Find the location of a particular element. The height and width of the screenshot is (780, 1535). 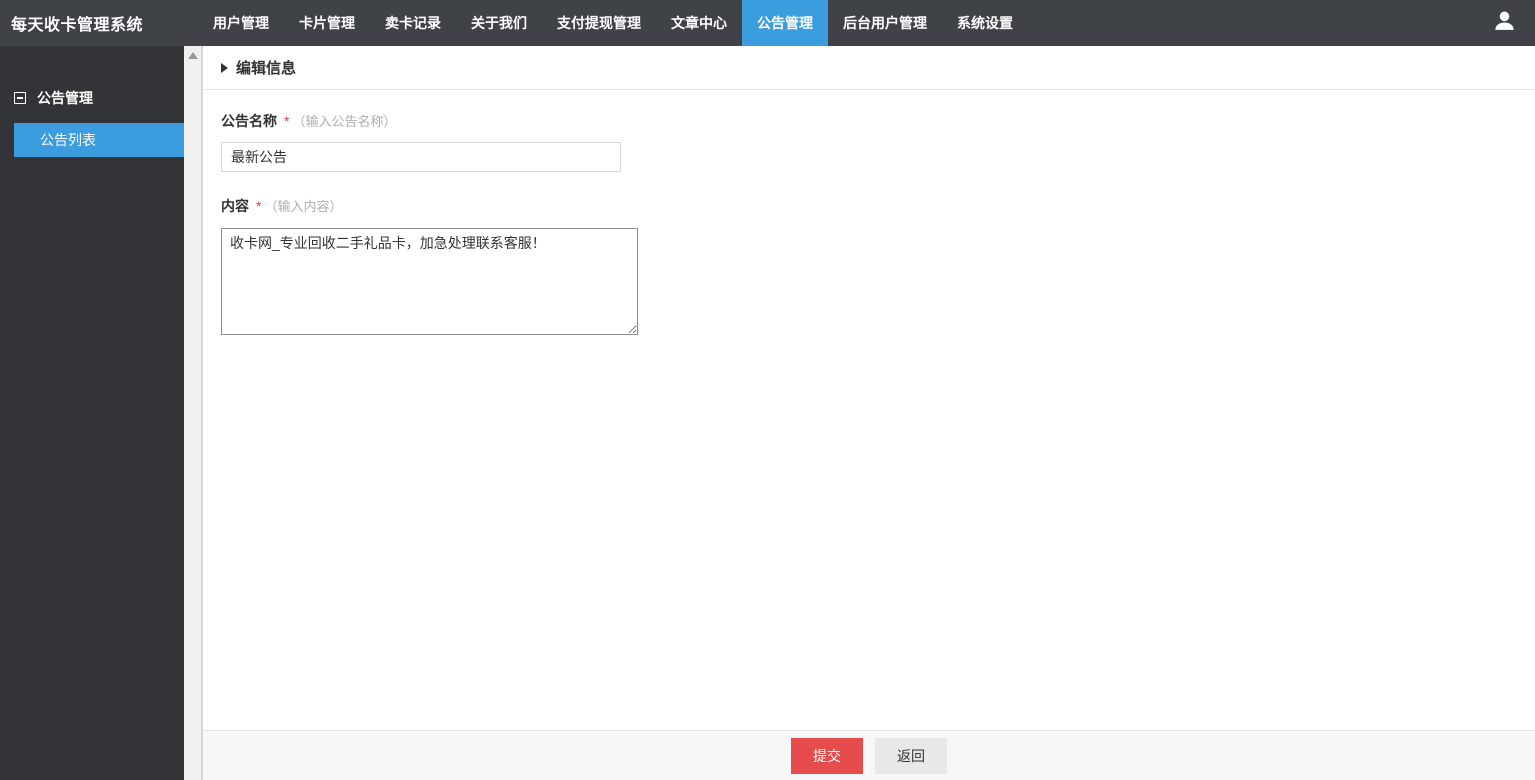

nav-item-sell-card-records: 卖卡记录 is located at coordinates (413, 23).